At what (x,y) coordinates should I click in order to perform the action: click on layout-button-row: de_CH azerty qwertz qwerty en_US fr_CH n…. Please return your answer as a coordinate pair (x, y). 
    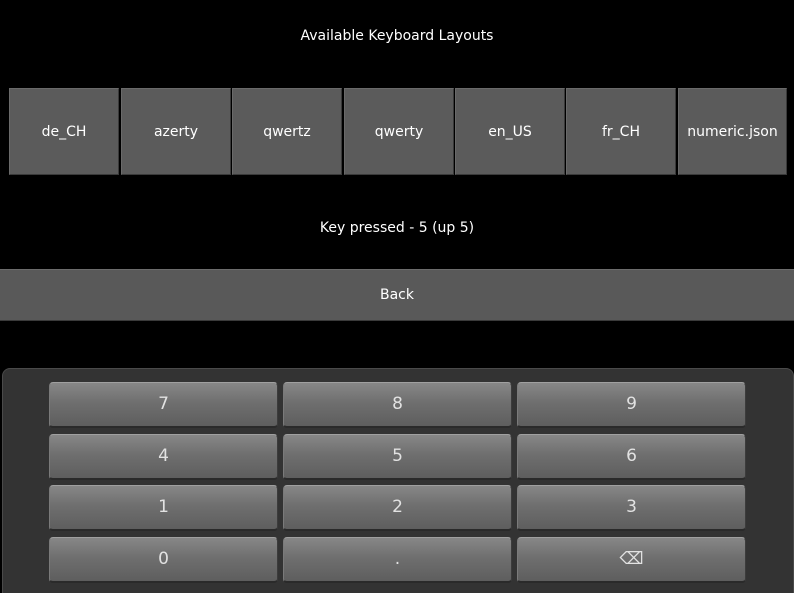
    Looking at the image, I should click on (398, 131).